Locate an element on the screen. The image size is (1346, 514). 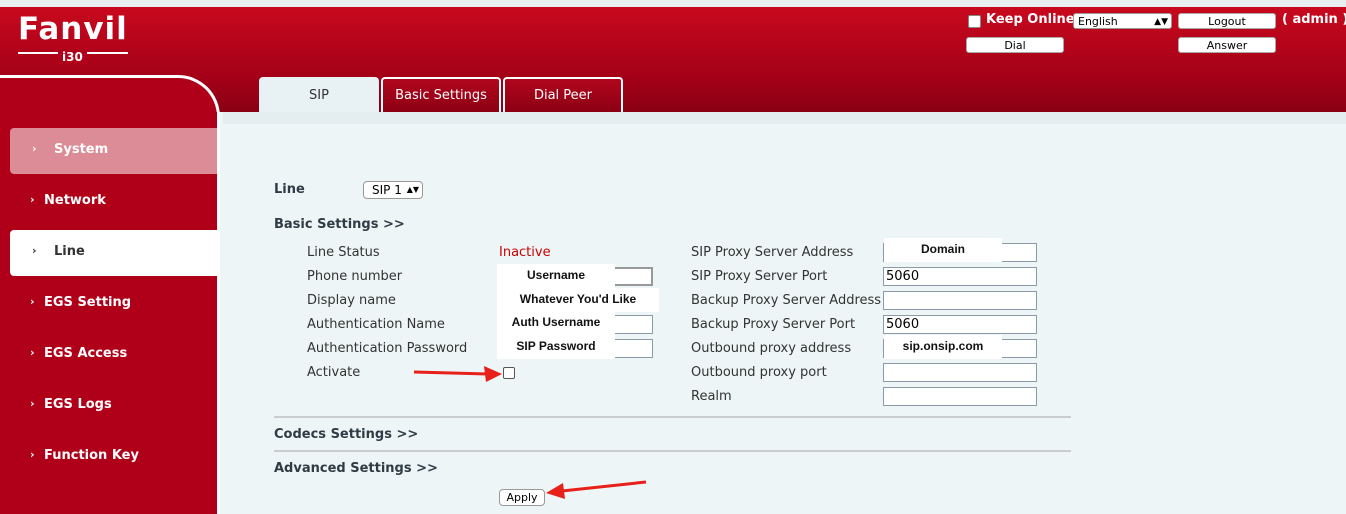
arrow-to-apply-icon is located at coordinates (596, 489).